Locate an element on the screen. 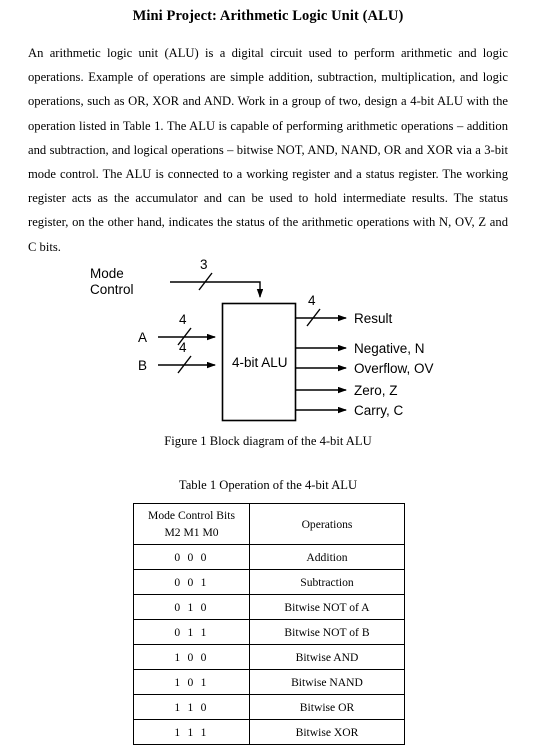 The image size is (536, 745). table-row: 0 0 0 Addition is located at coordinates (269, 557).